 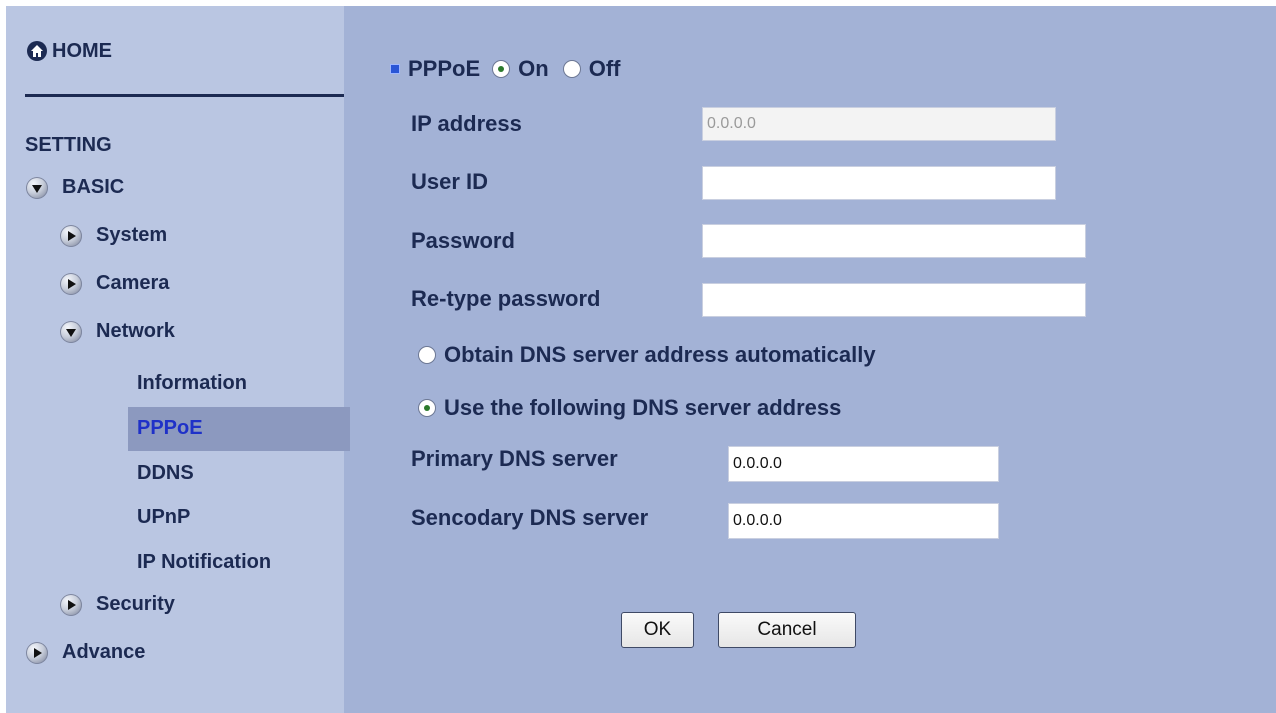 I want to click on nav-security-label: Security, so click(x=135, y=604).